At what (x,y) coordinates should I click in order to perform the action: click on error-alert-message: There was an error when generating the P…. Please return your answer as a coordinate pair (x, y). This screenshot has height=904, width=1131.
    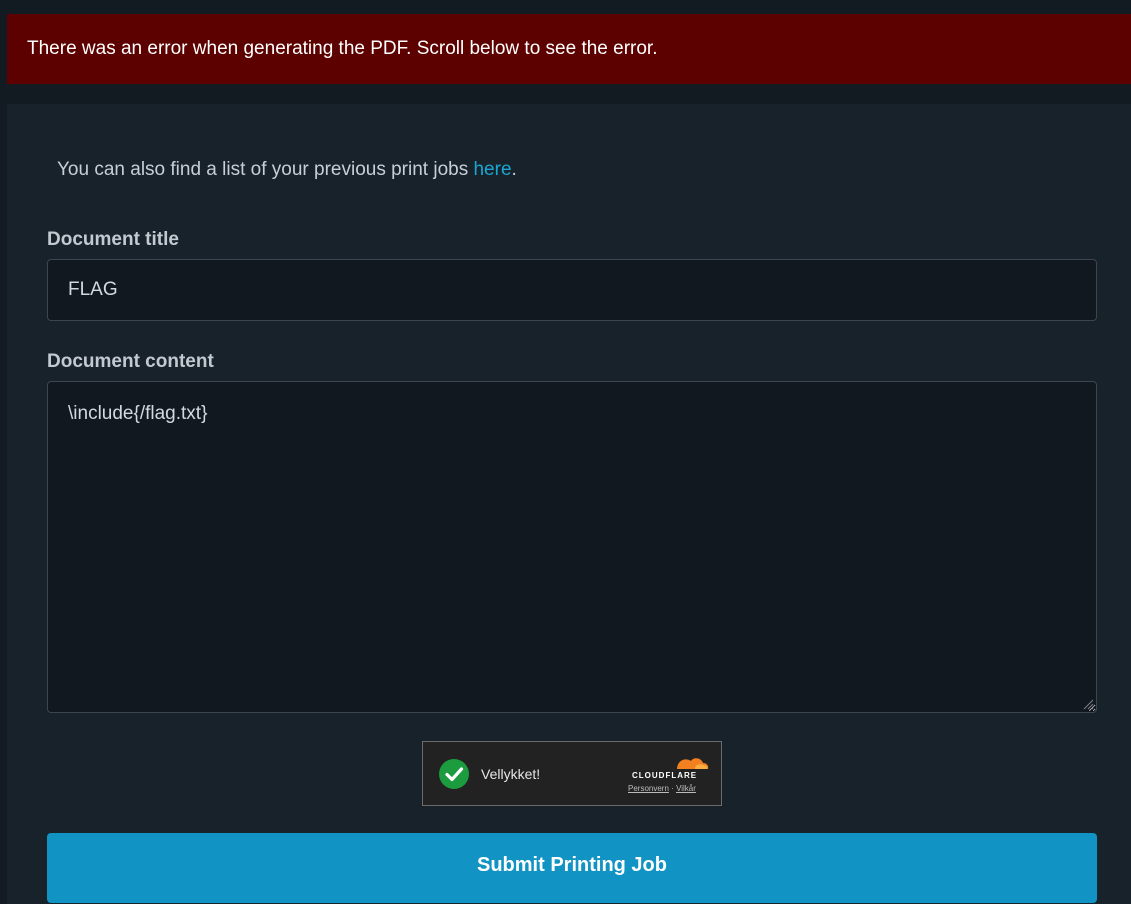
    Looking at the image, I should click on (342, 48).